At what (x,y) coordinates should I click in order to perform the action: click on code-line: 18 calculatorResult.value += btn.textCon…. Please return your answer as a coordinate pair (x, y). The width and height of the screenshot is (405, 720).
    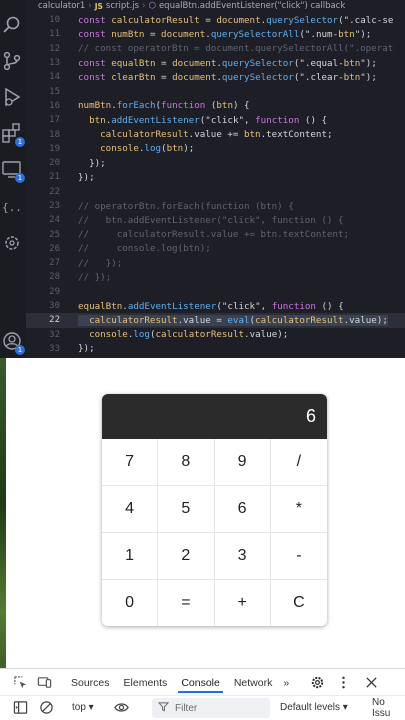
    Looking at the image, I should click on (215, 134).